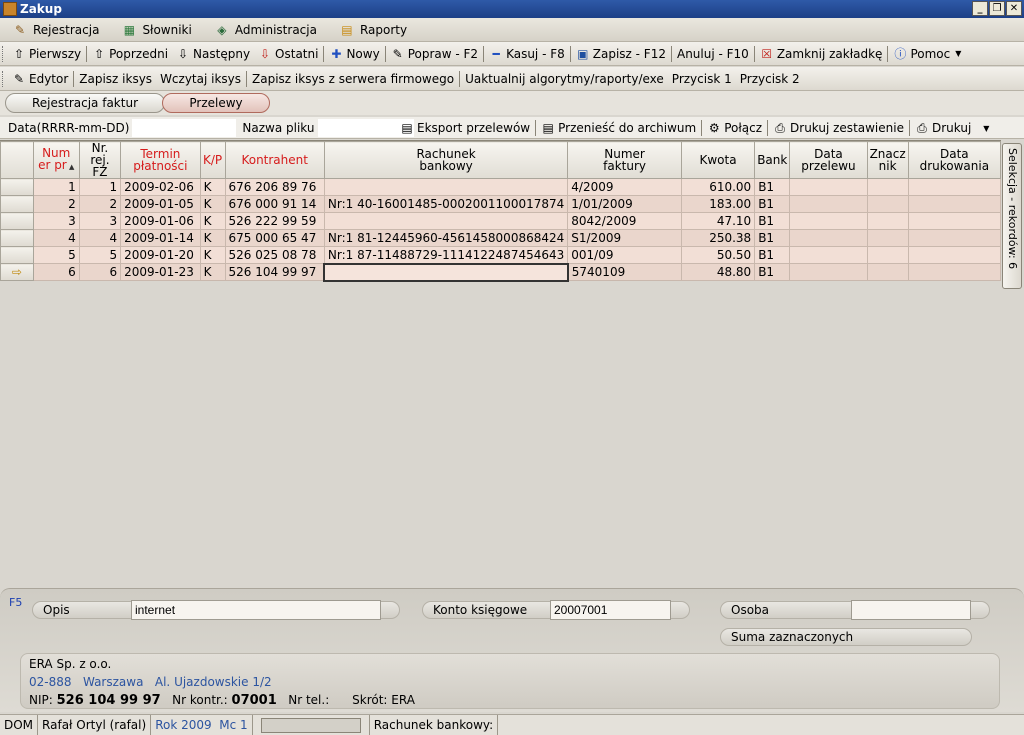 The width and height of the screenshot is (1024, 735). I want to click on cell-due: 2009-02-06, so click(160, 187).